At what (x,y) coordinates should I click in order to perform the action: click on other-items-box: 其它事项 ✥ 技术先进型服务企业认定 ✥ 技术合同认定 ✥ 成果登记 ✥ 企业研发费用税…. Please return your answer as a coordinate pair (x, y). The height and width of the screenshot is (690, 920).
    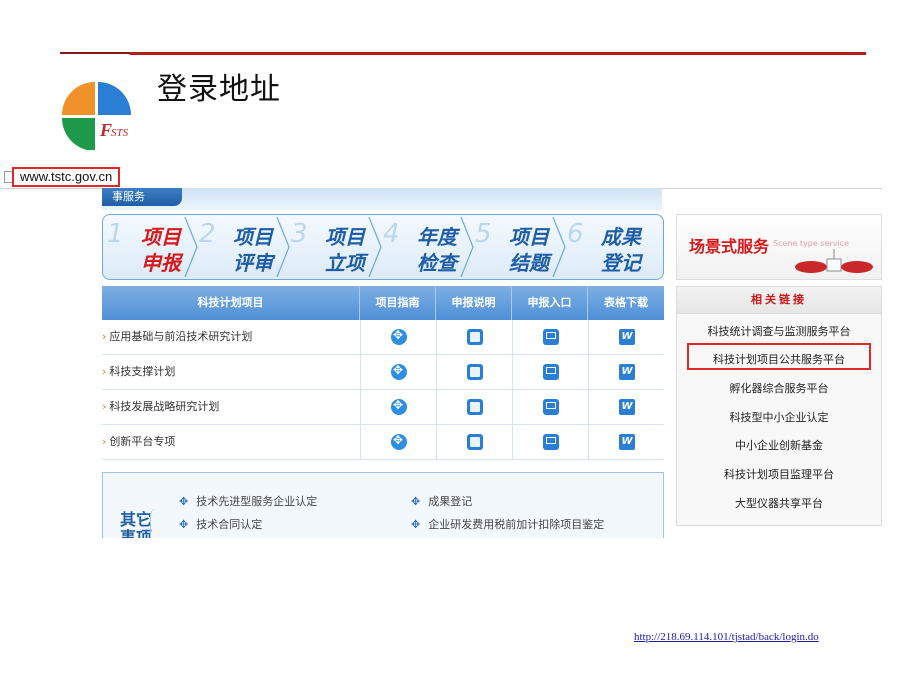
    Looking at the image, I should click on (383, 505).